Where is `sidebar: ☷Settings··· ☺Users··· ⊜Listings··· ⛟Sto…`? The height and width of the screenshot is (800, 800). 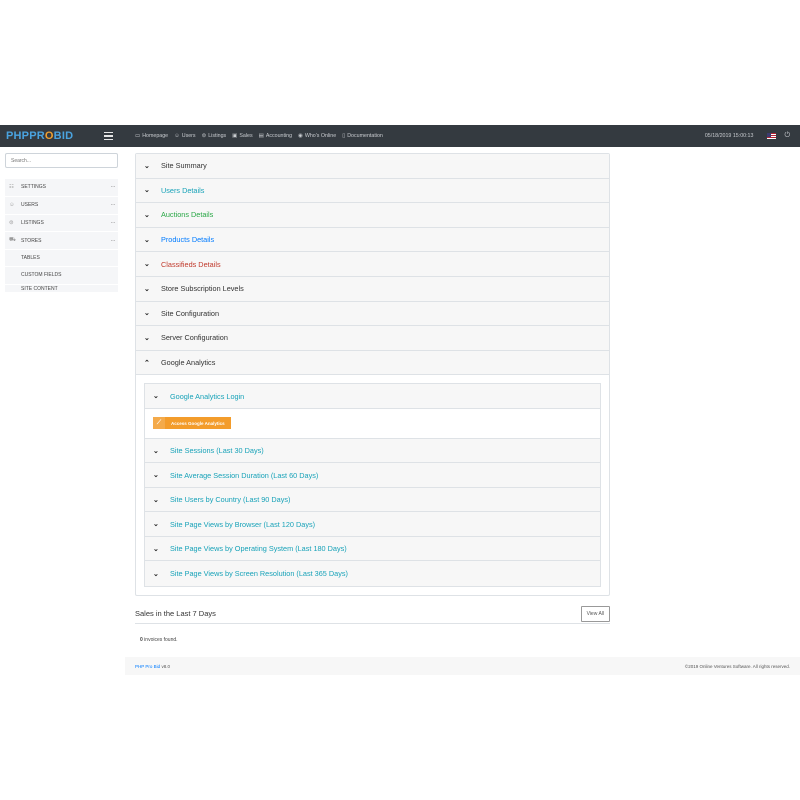
sidebar: ☷Settings··· ☺Users··· ⊜Listings··· ⛟Sto… is located at coordinates (61, 220).